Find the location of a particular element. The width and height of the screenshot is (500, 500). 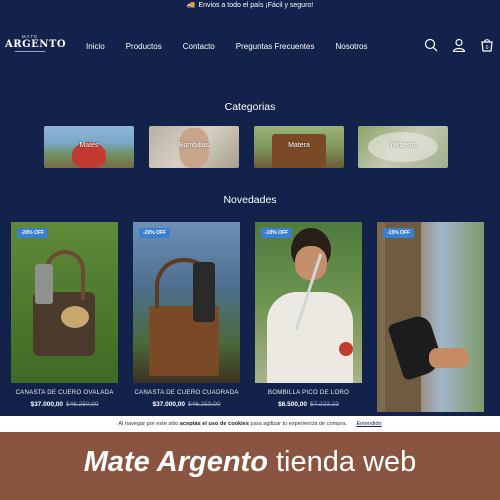

search-icon is located at coordinates (431, 45).